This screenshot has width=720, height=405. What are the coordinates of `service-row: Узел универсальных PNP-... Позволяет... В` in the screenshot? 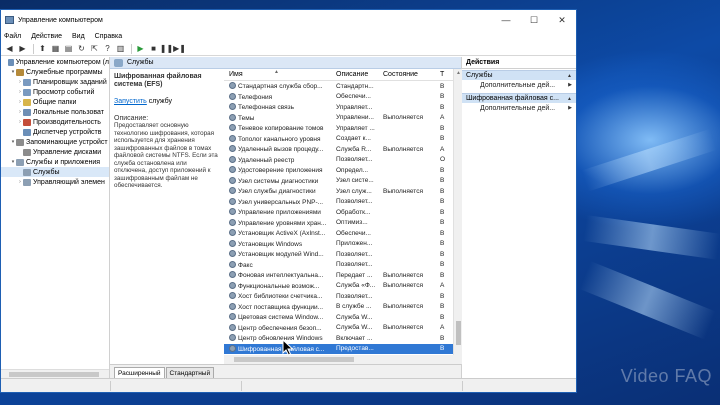 It's located at (343, 202).